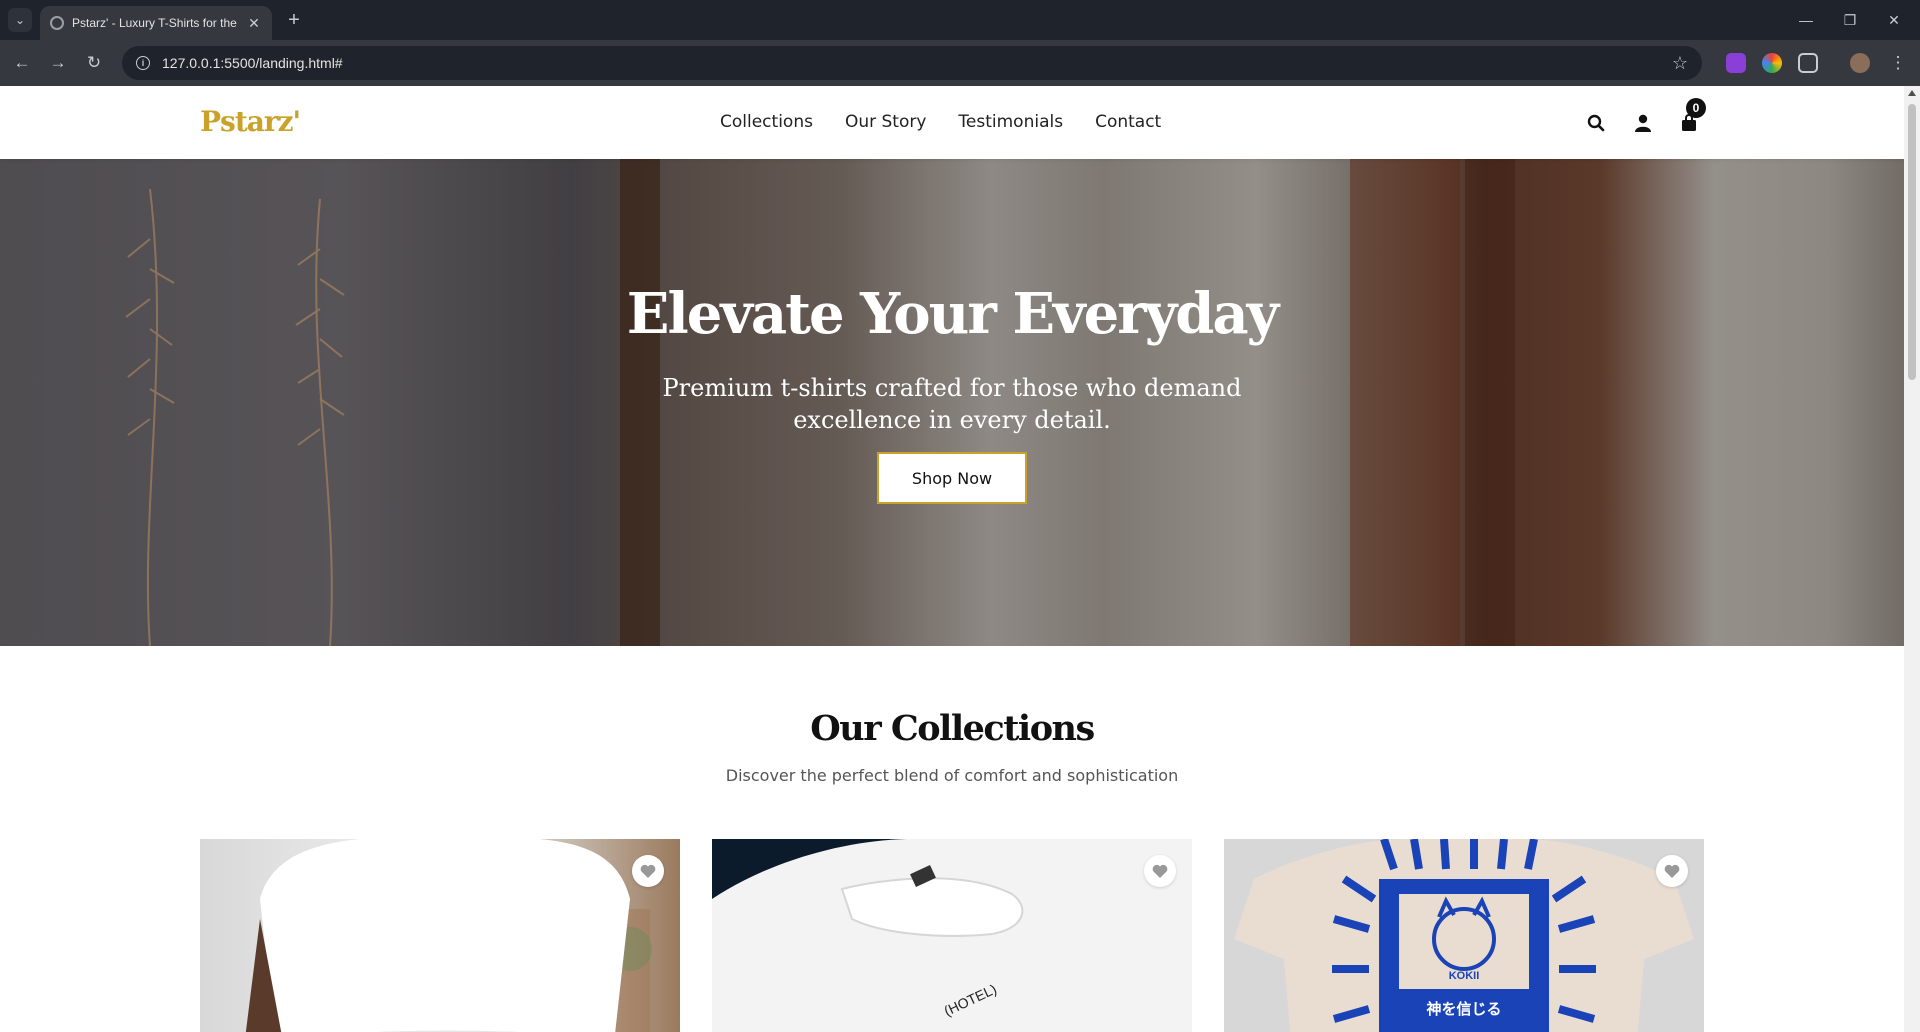 This screenshot has height=1032, width=1920. I want to click on color-picker-extension-icon, so click(1772, 63).